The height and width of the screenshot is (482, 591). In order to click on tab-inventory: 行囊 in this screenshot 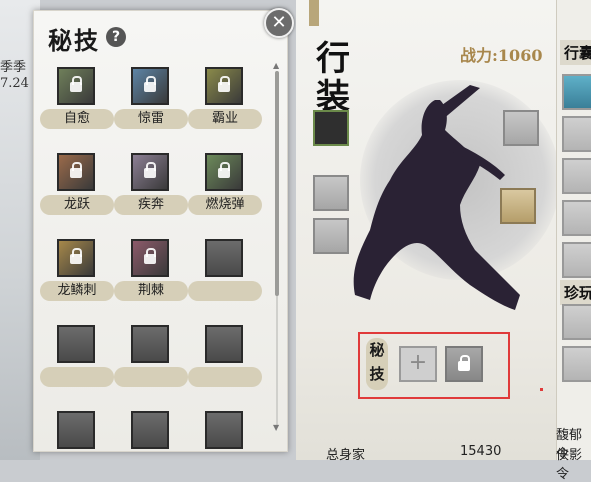, I will do `click(575, 52)`.